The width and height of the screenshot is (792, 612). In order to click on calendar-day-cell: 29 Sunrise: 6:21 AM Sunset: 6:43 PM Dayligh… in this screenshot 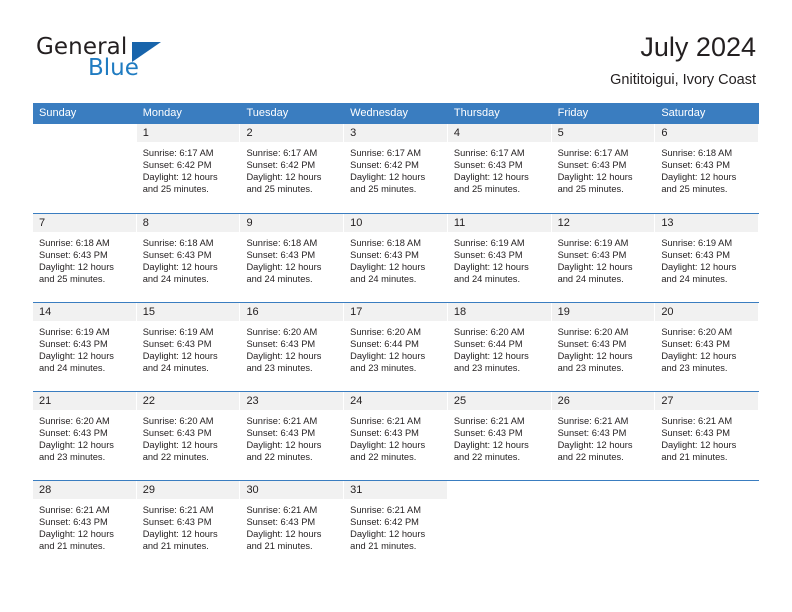, I will do `click(188, 525)`.